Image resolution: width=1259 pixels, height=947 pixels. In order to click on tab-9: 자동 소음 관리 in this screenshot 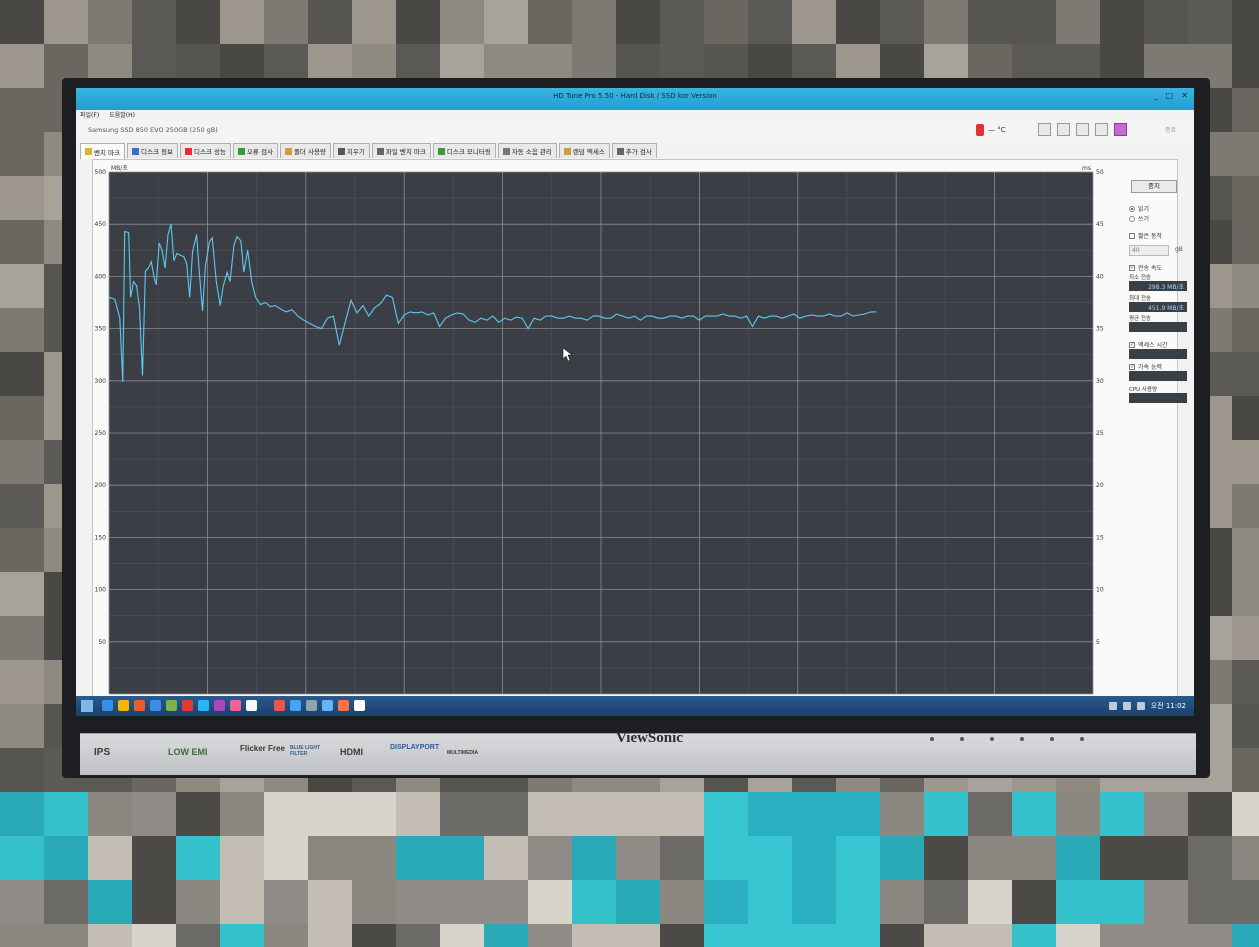, I will do `click(527, 150)`.